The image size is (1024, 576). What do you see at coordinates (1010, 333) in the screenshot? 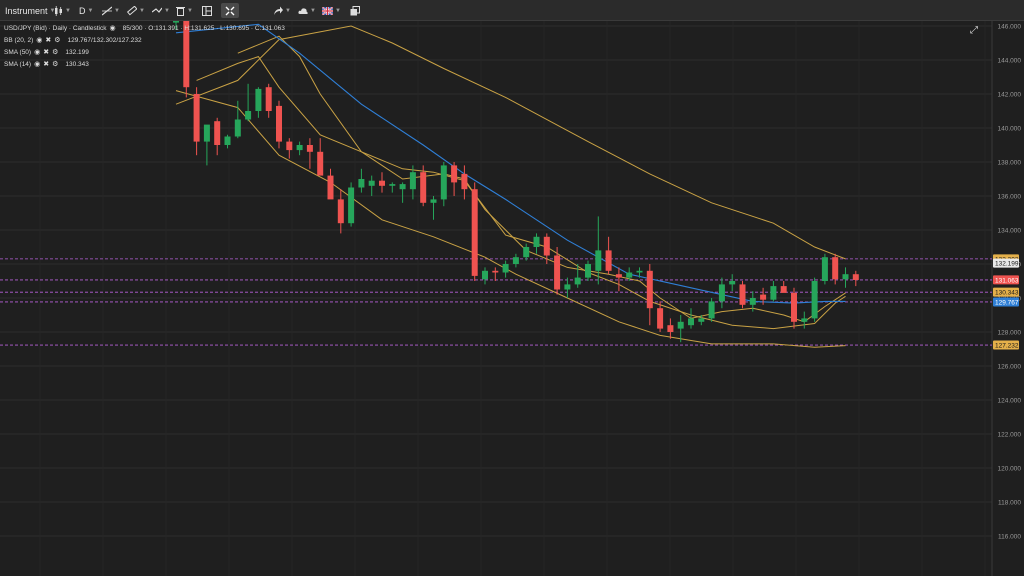
I see `y-tick-label: 128.000` at bounding box center [1010, 333].